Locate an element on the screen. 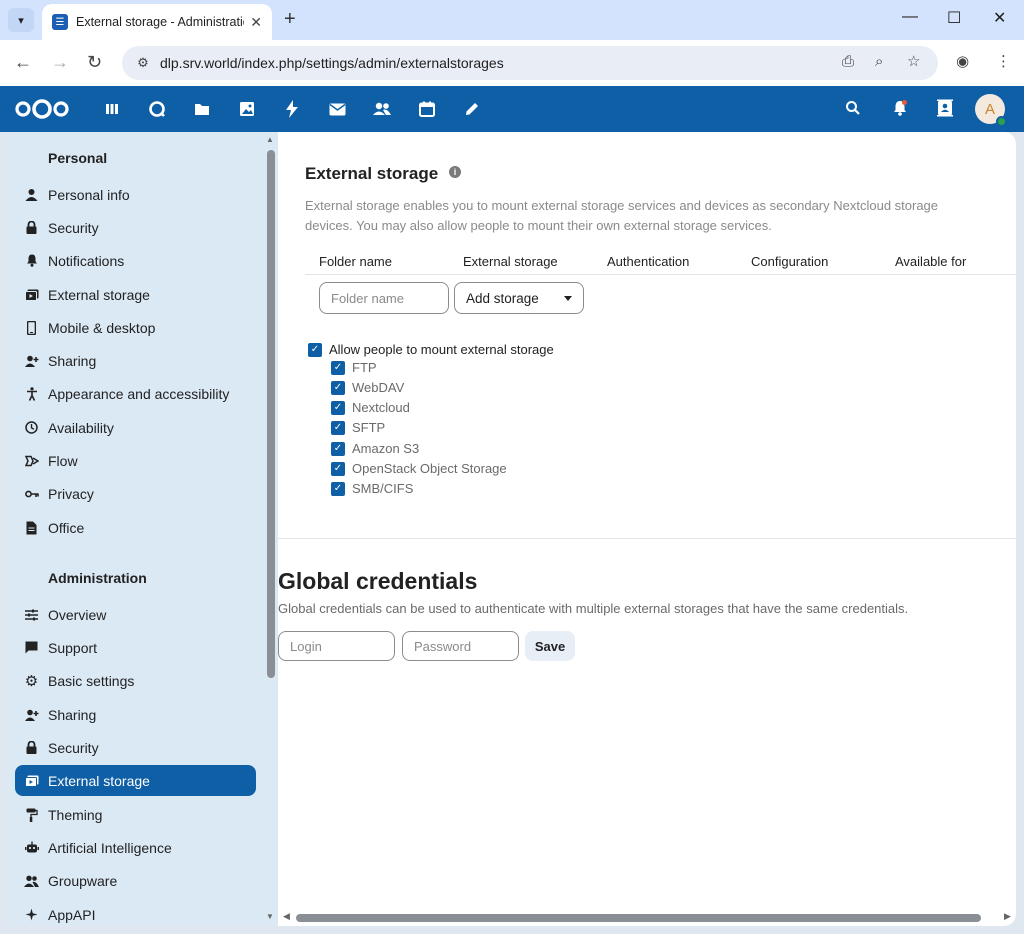 This screenshot has height=934, width=1024. sidebar-item-personal-info: Personal info is located at coordinates (135, 194).